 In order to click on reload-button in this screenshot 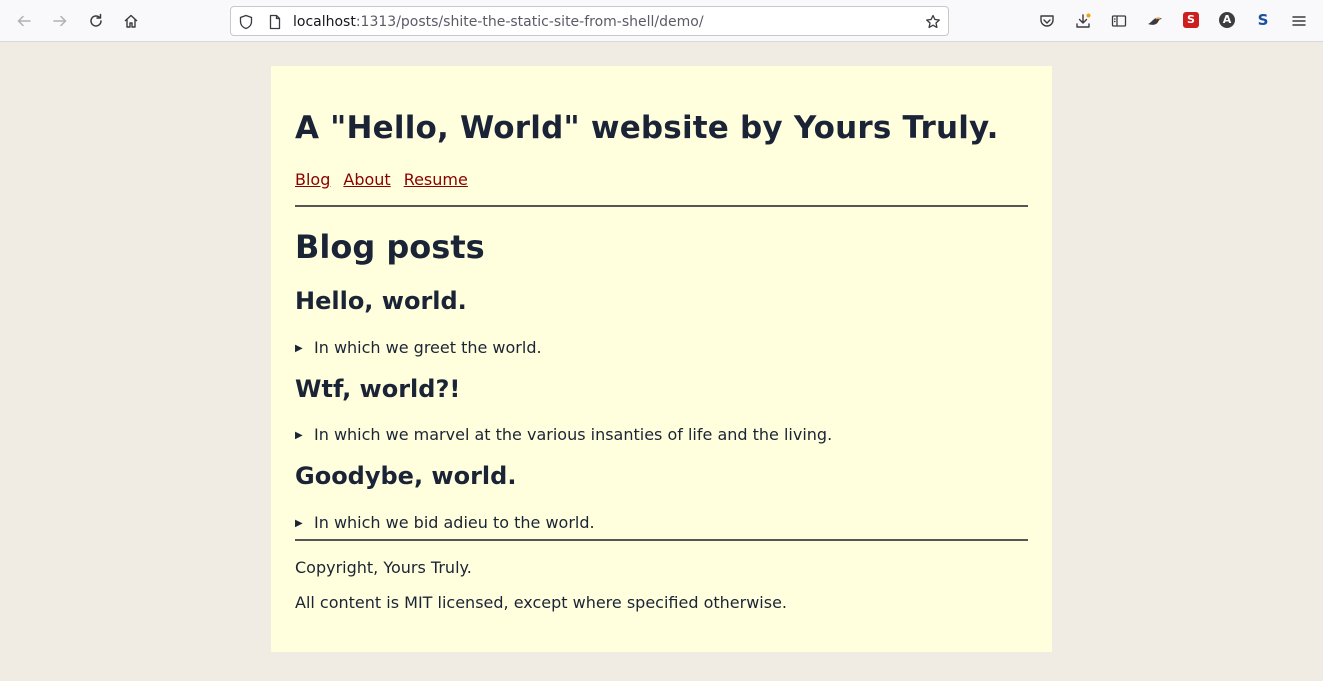, I will do `click(96, 21)`.